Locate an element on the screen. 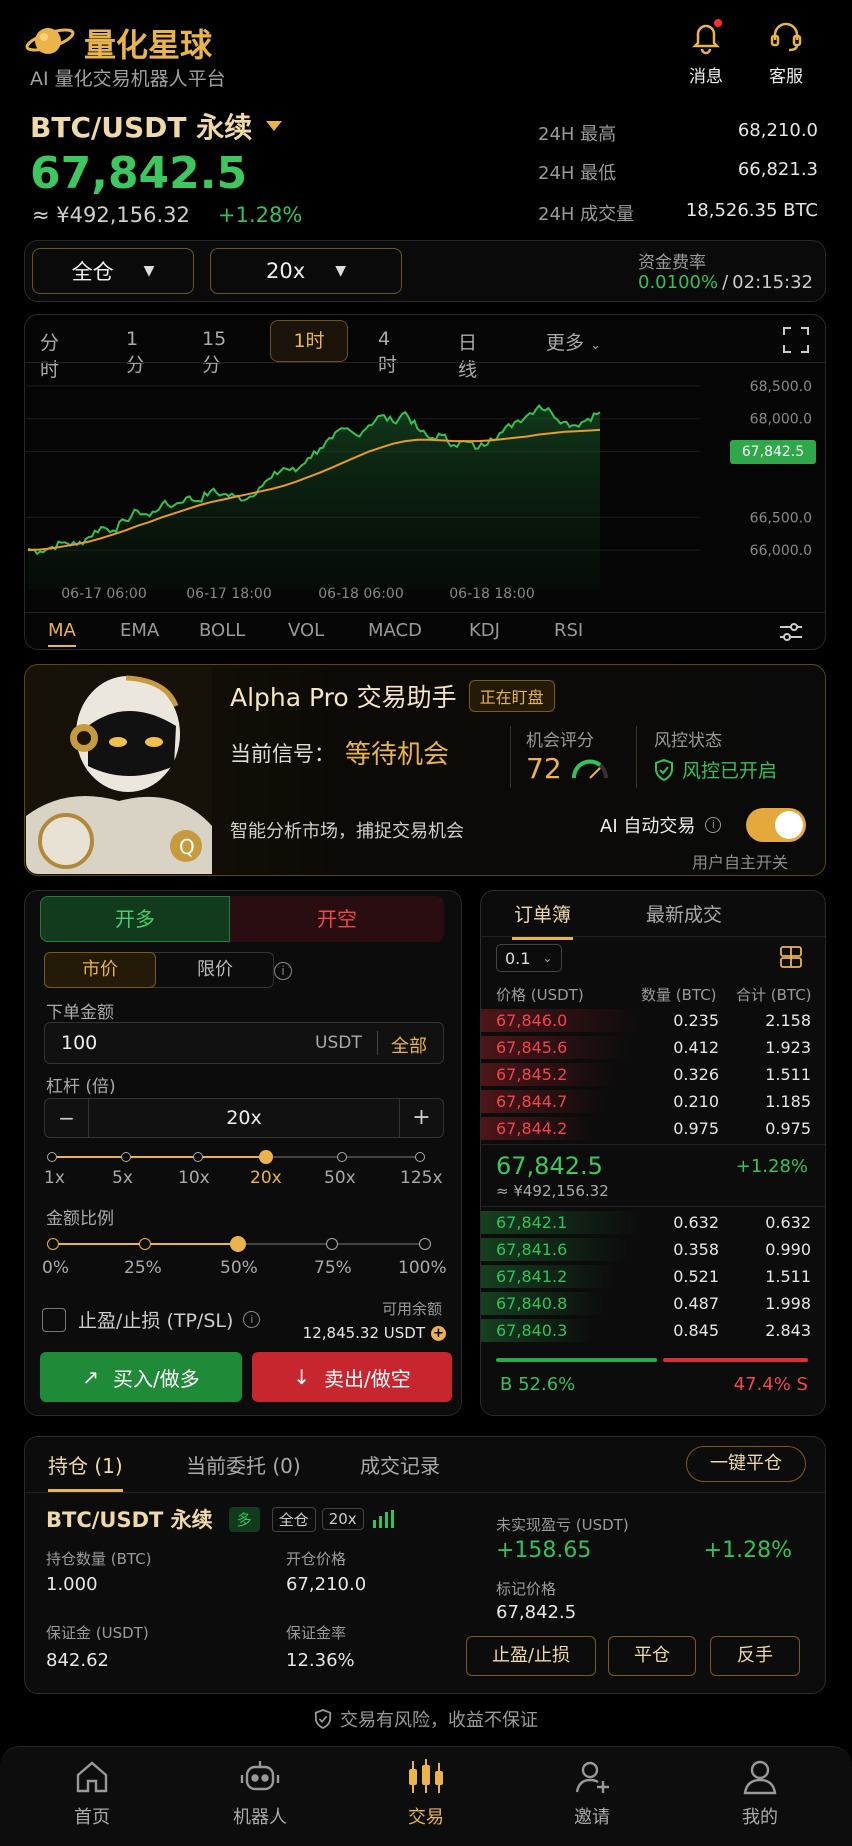 The image size is (852, 1846). reverse-button: 反手 is located at coordinates (755, 1656).